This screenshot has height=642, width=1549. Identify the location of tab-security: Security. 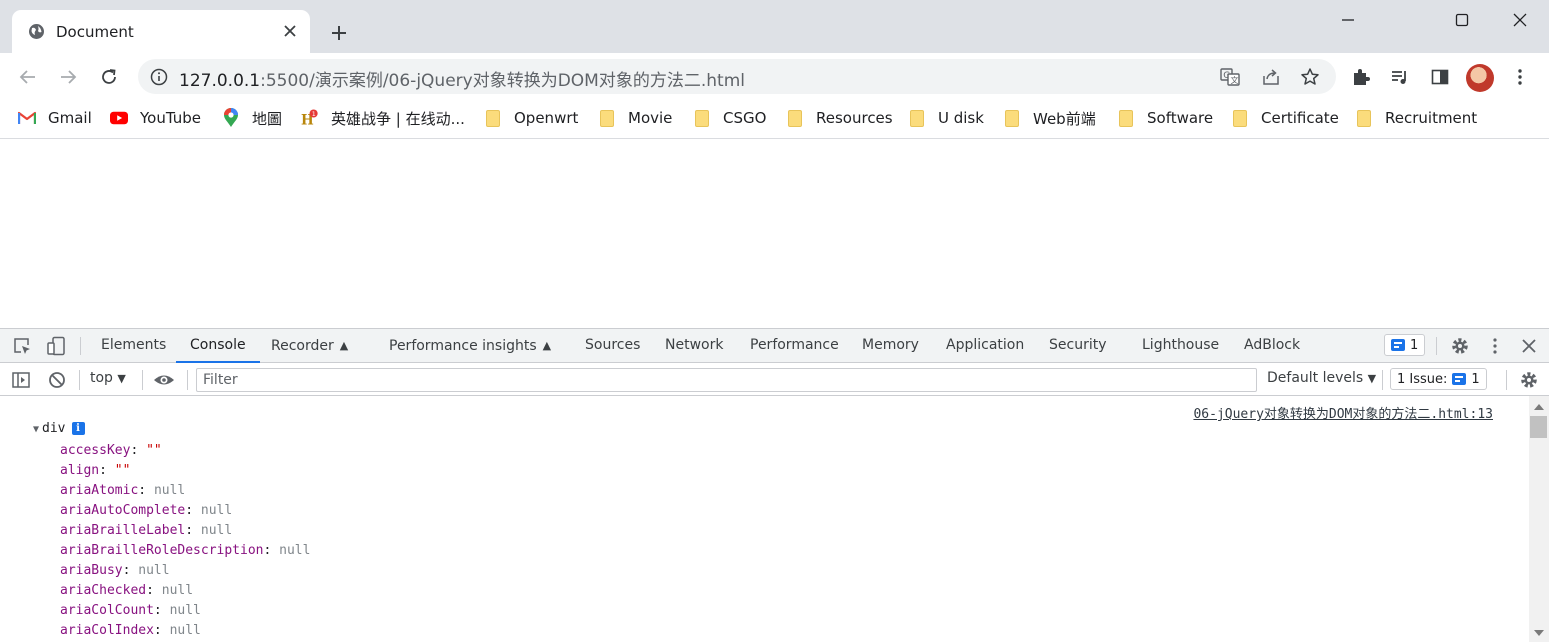
(1078, 345).